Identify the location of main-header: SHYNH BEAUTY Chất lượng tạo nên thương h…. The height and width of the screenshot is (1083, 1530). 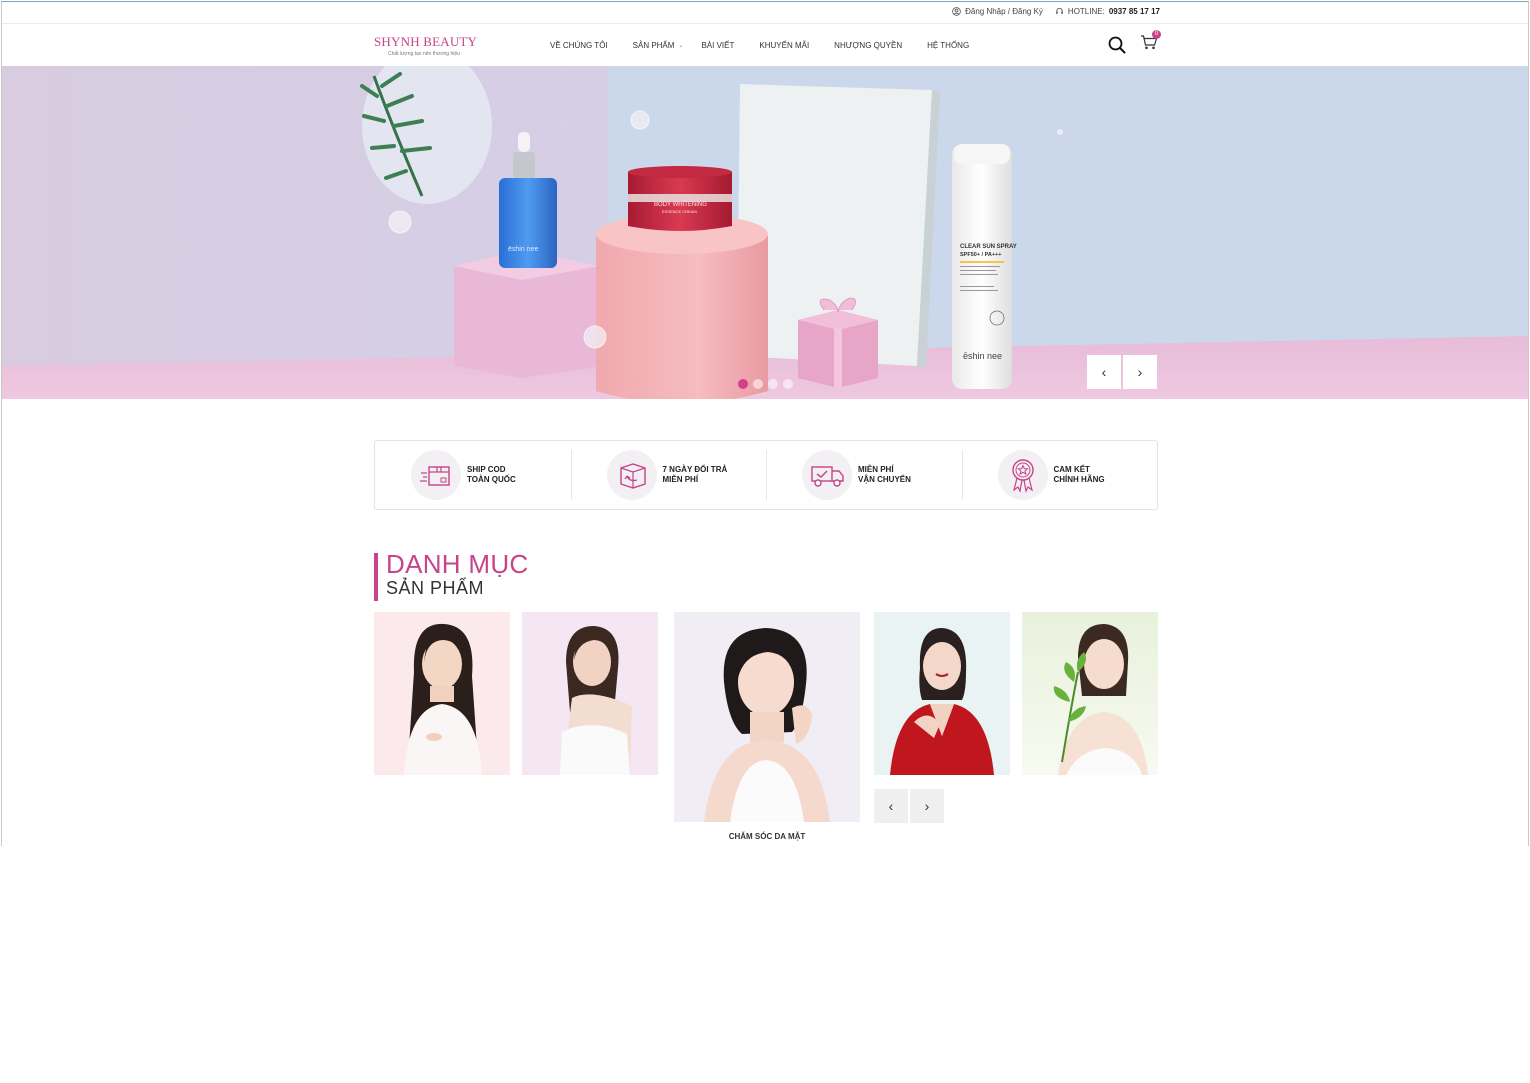
(765, 45).